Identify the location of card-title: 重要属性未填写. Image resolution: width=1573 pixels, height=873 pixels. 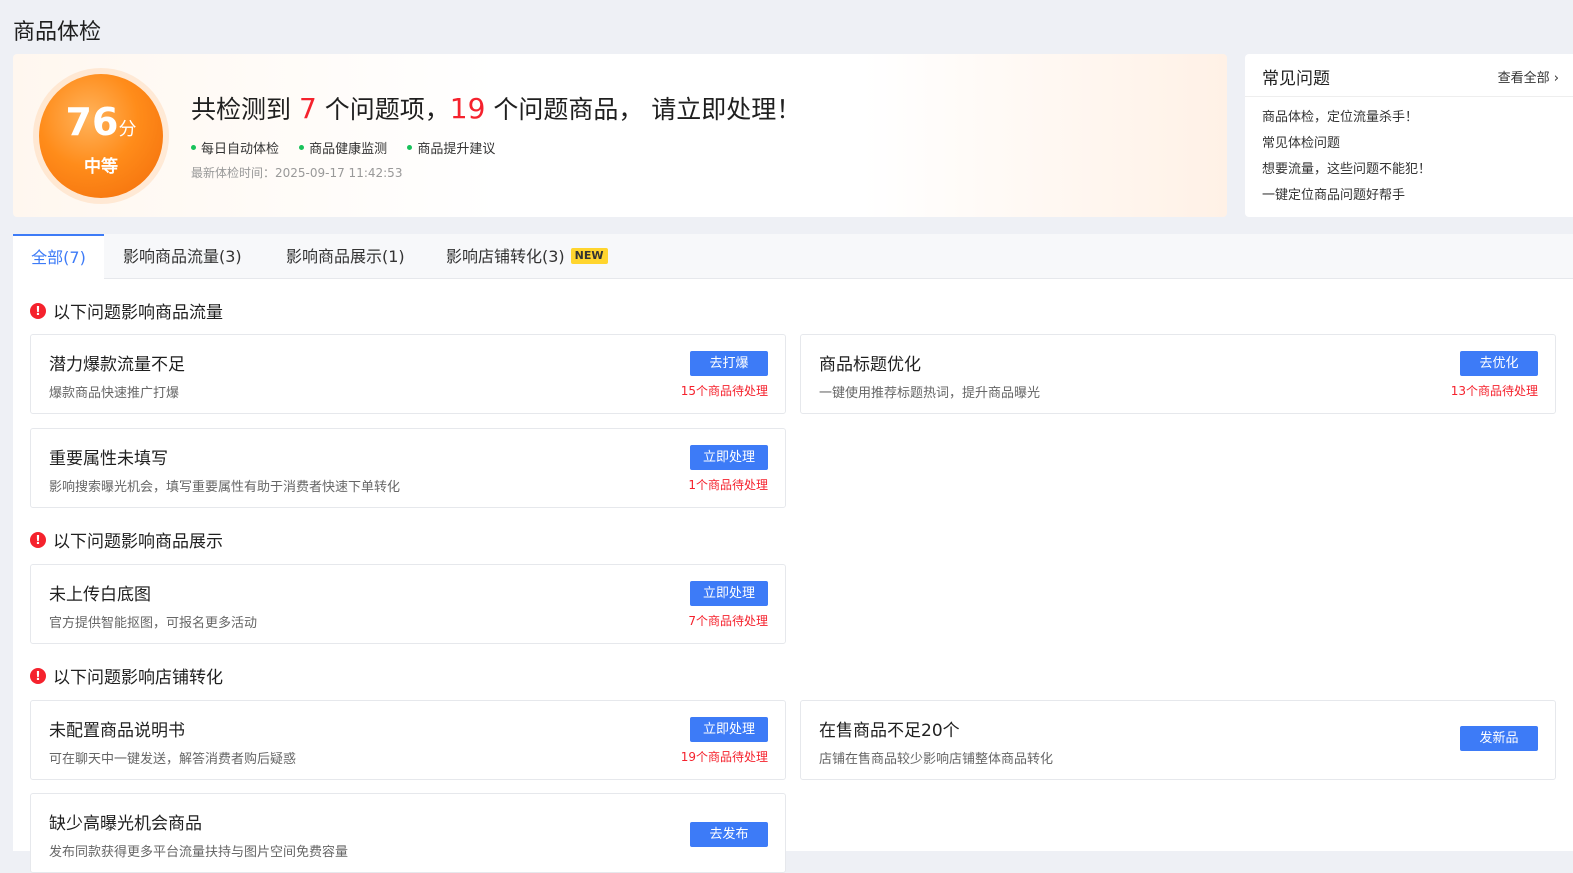
(108, 459).